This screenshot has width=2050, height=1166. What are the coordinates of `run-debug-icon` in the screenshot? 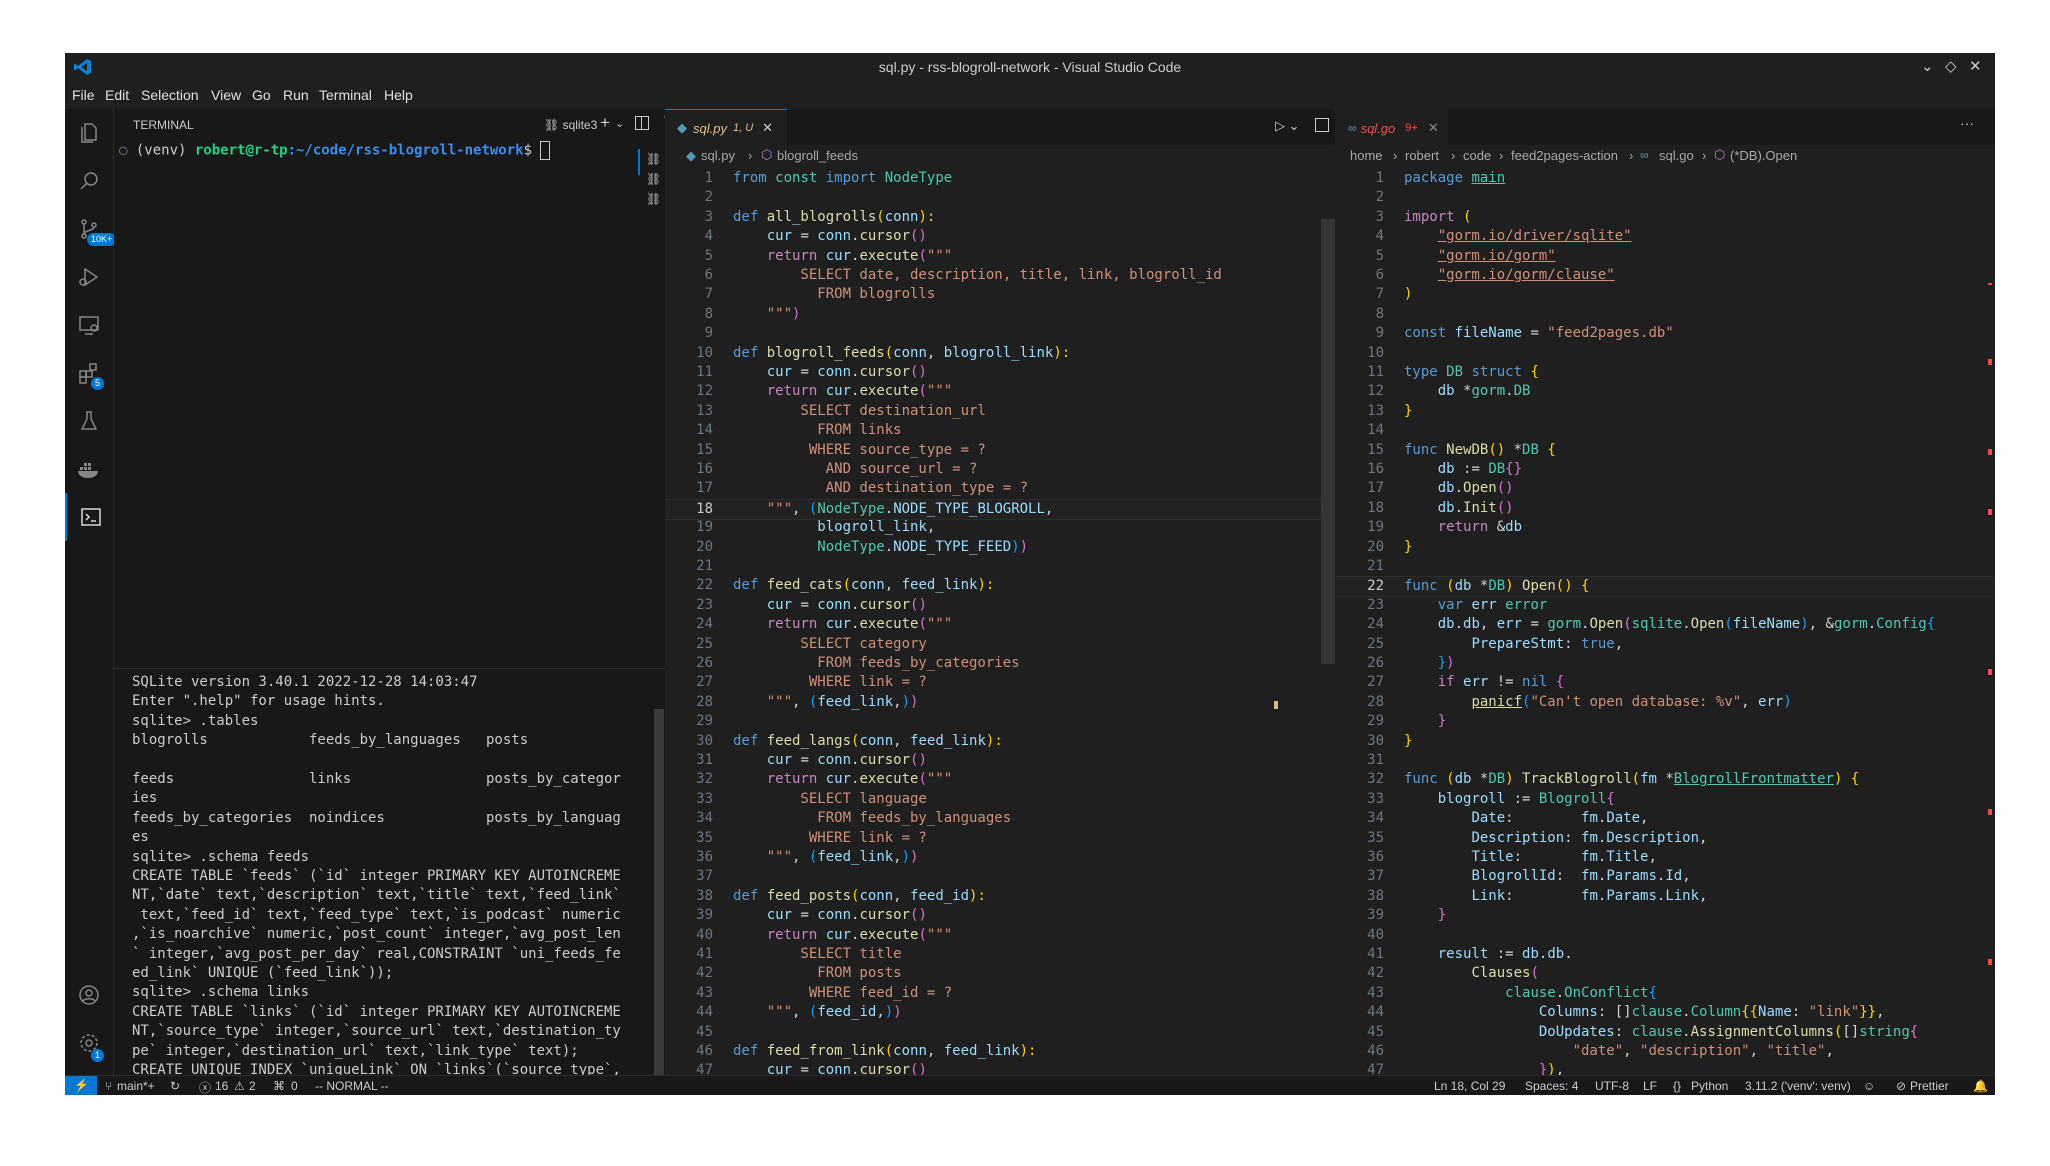 It's located at (89, 277).